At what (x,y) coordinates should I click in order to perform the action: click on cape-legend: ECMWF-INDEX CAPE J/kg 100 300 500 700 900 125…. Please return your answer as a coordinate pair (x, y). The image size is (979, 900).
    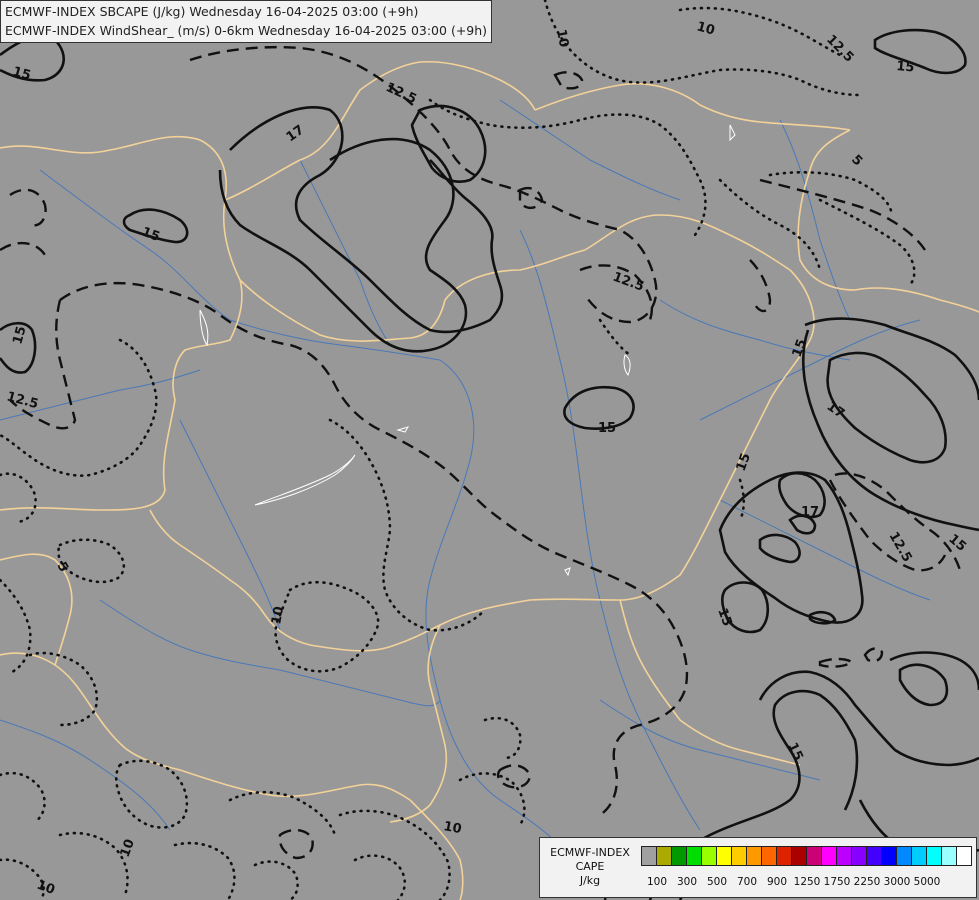
    Looking at the image, I should click on (758, 867).